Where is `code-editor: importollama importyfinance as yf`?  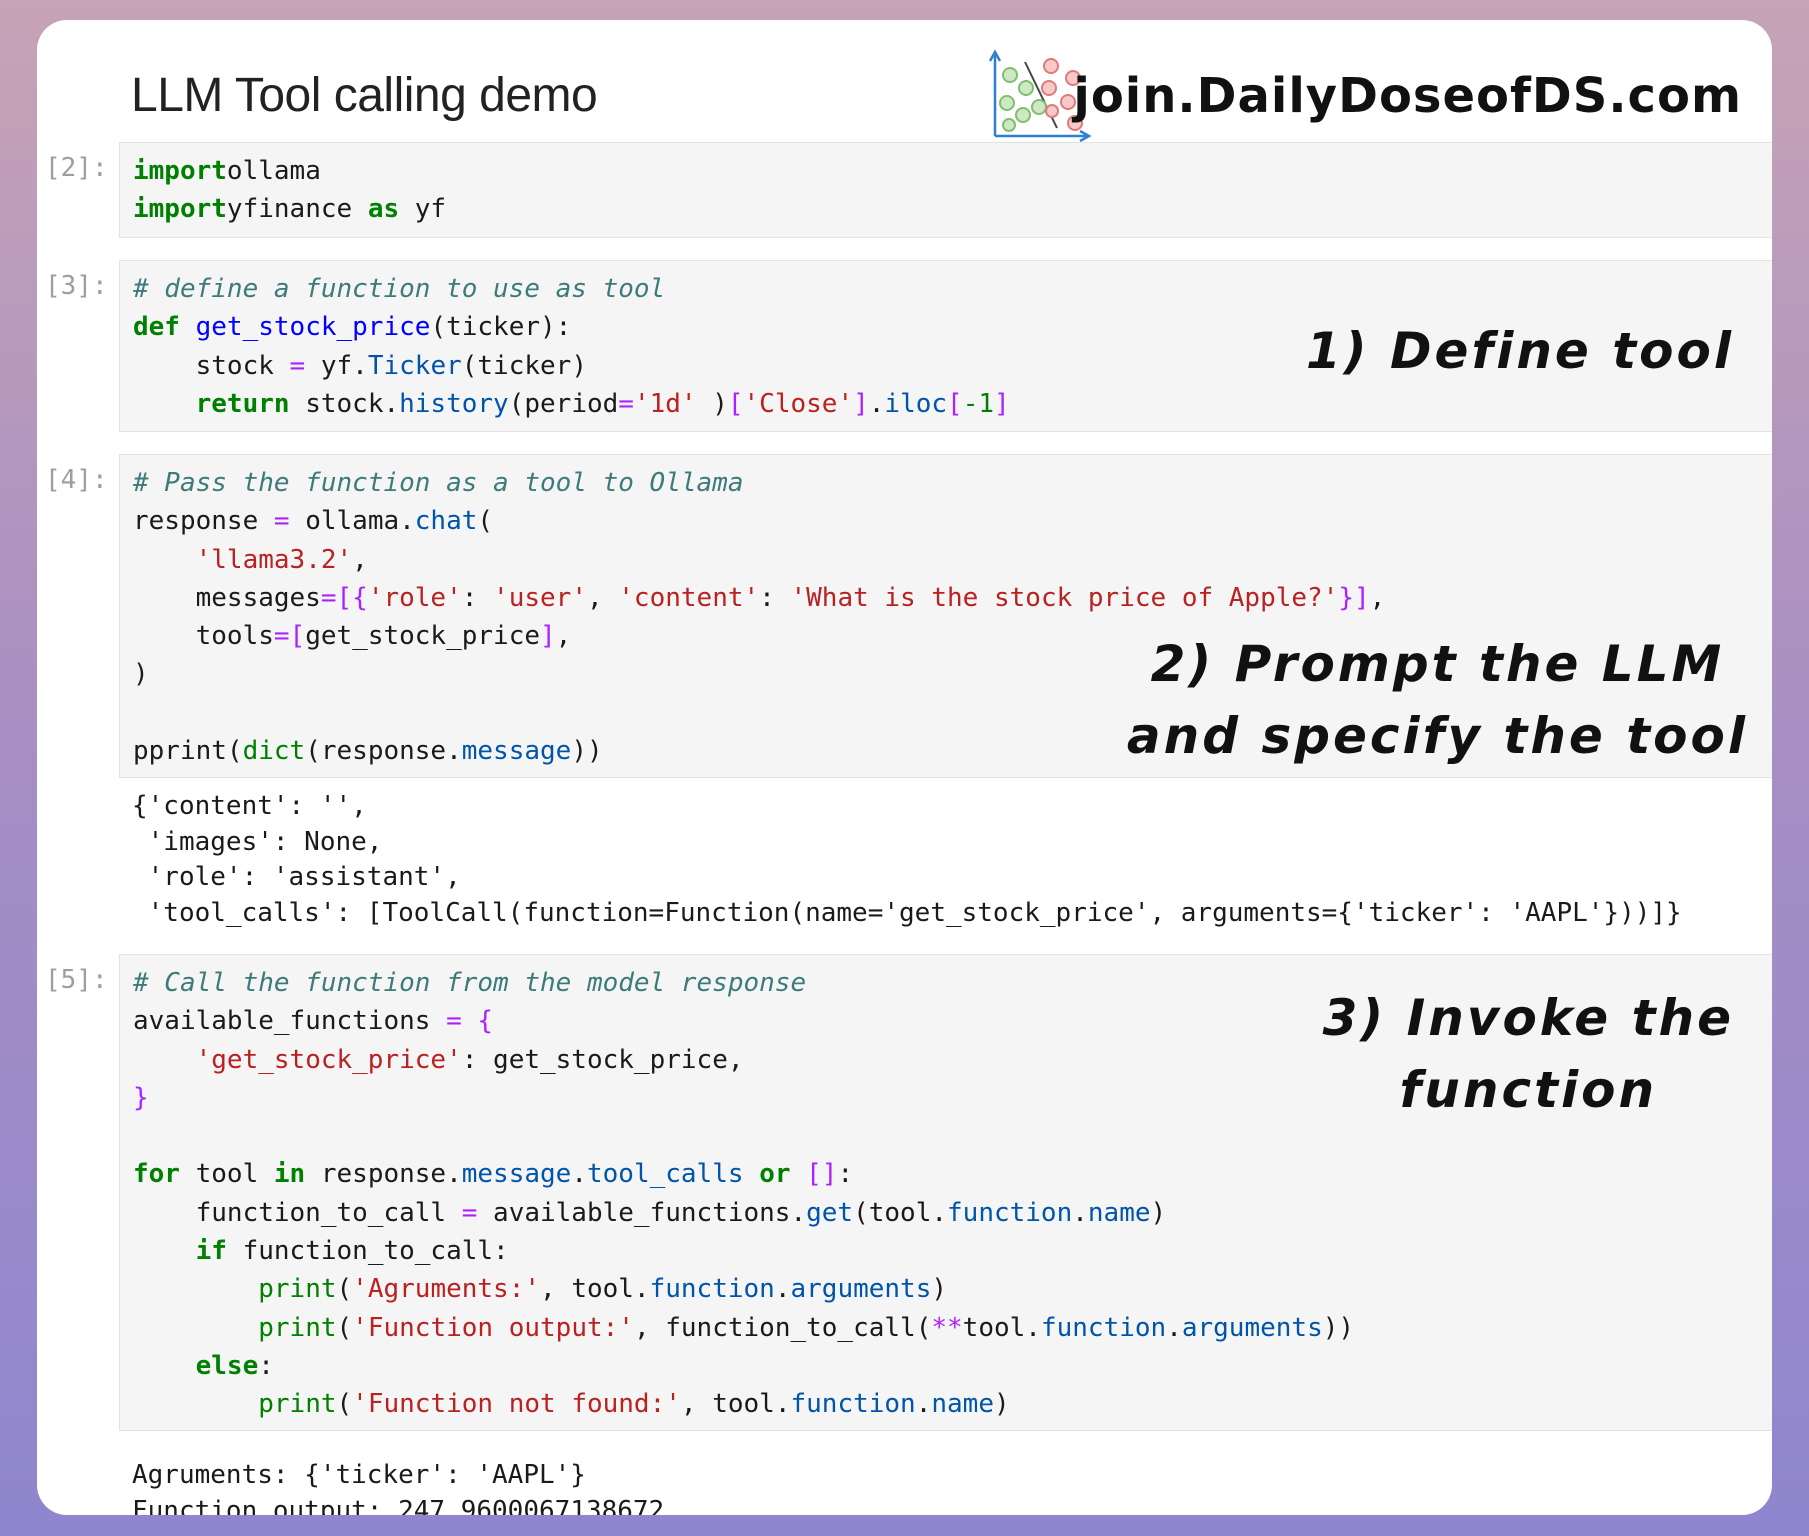
code-editor: importollama importyfinance as yf is located at coordinates (945, 190).